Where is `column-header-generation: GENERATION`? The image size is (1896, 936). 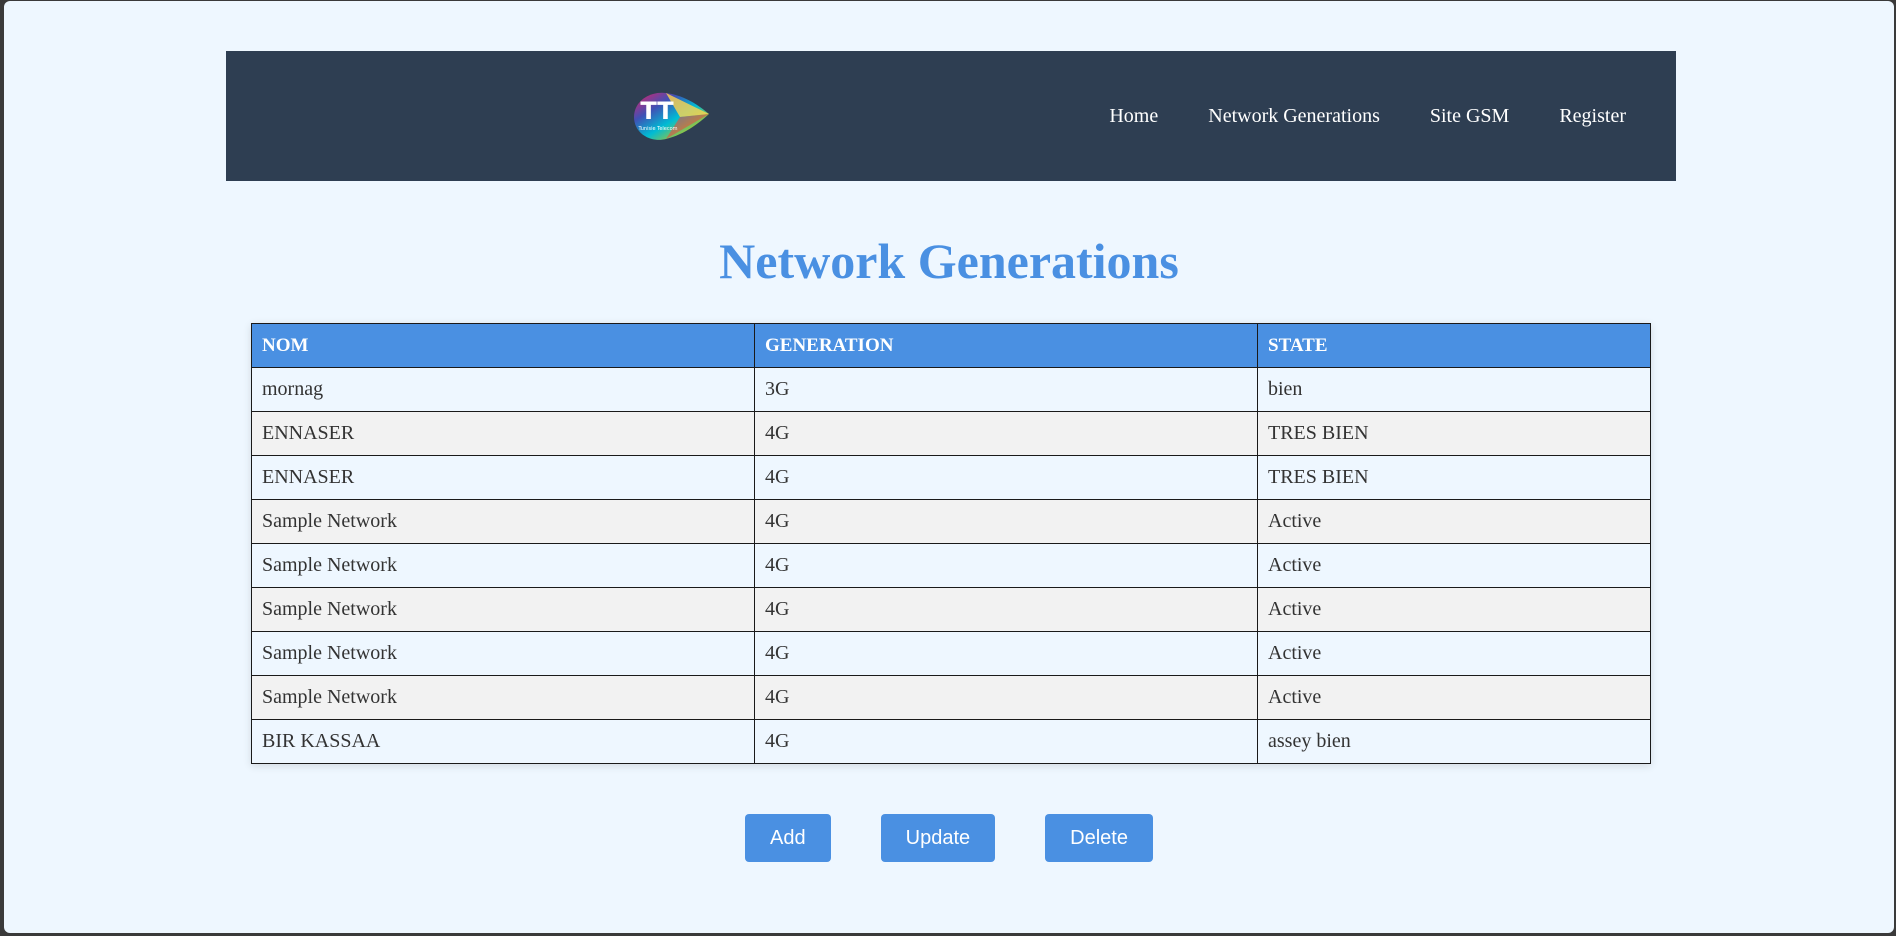 column-header-generation: GENERATION is located at coordinates (1006, 345).